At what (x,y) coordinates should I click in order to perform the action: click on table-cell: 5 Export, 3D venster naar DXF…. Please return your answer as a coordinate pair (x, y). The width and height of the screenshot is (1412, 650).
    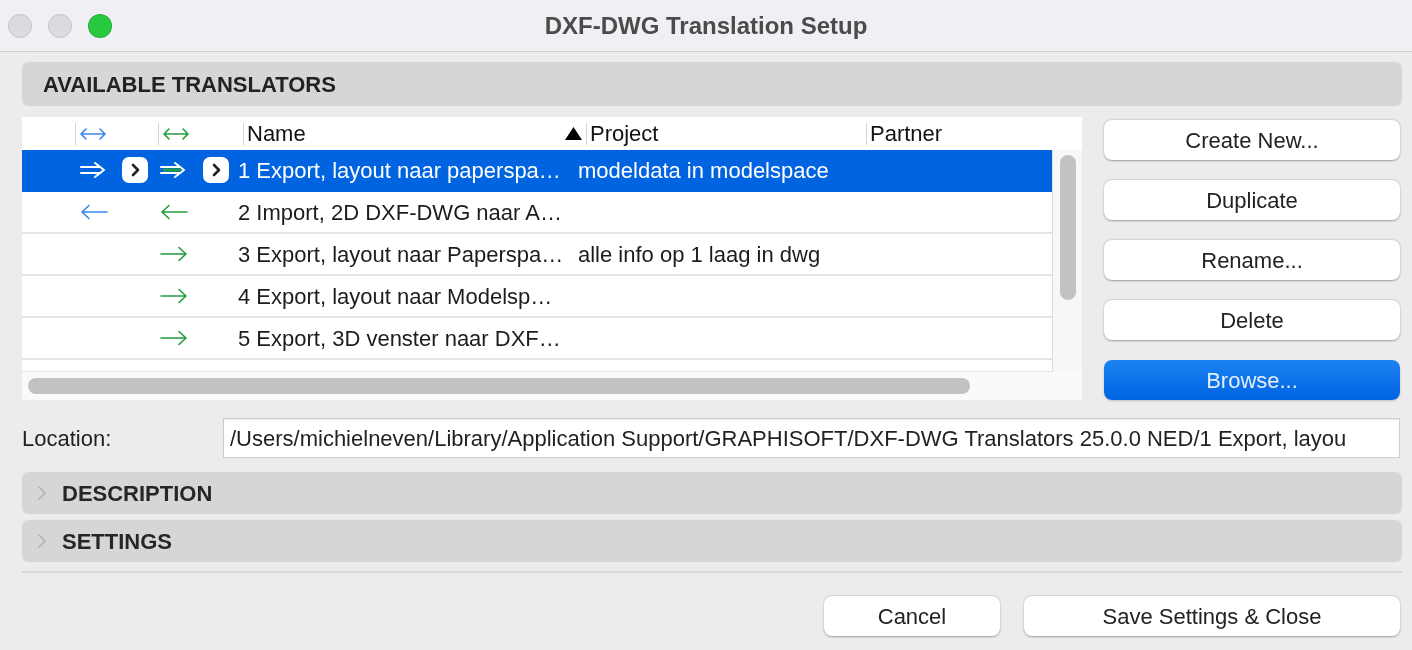
    Looking at the image, I should click on (399, 338).